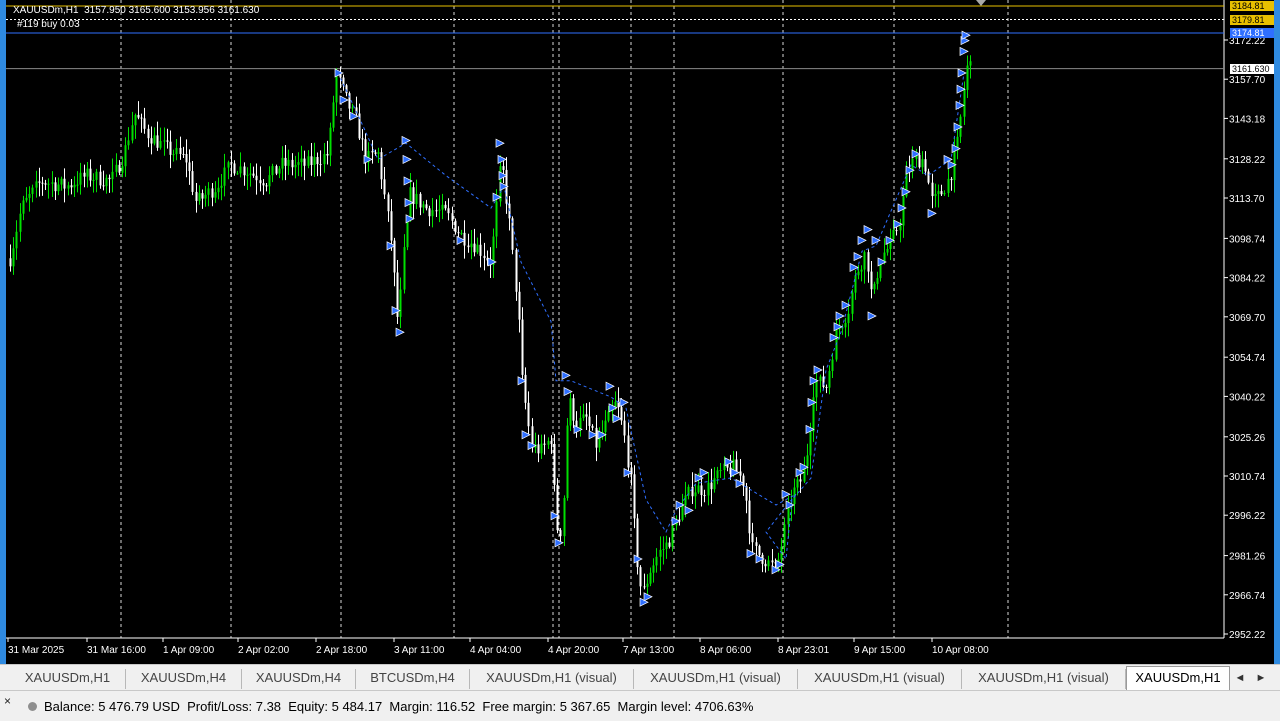  What do you see at coordinates (68, 679) in the screenshot?
I see `tab-xauusdm-h1: XAUUSDm,H1` at bounding box center [68, 679].